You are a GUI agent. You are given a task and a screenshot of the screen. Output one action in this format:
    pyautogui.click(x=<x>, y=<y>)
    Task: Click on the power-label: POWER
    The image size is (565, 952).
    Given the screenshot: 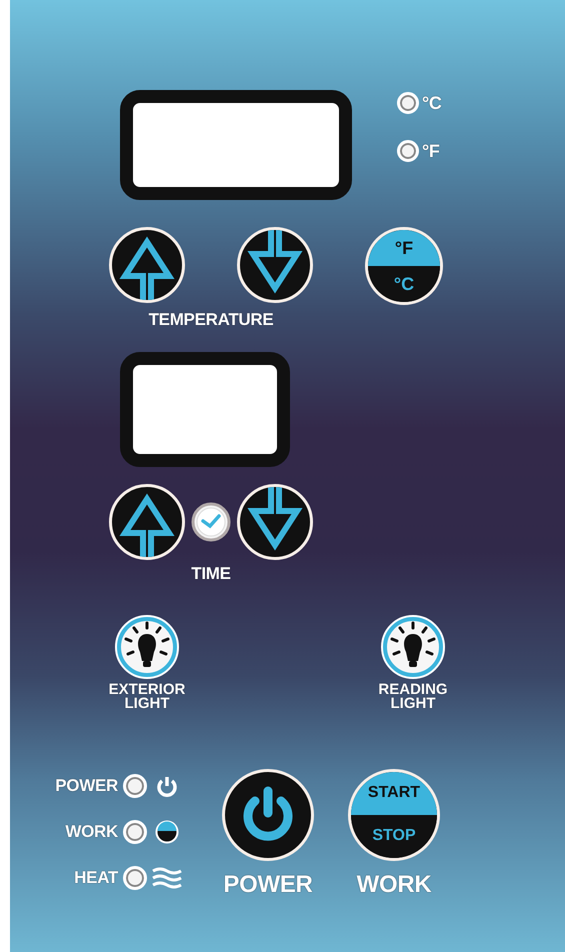 What is the action you would take?
    pyautogui.click(x=268, y=884)
    